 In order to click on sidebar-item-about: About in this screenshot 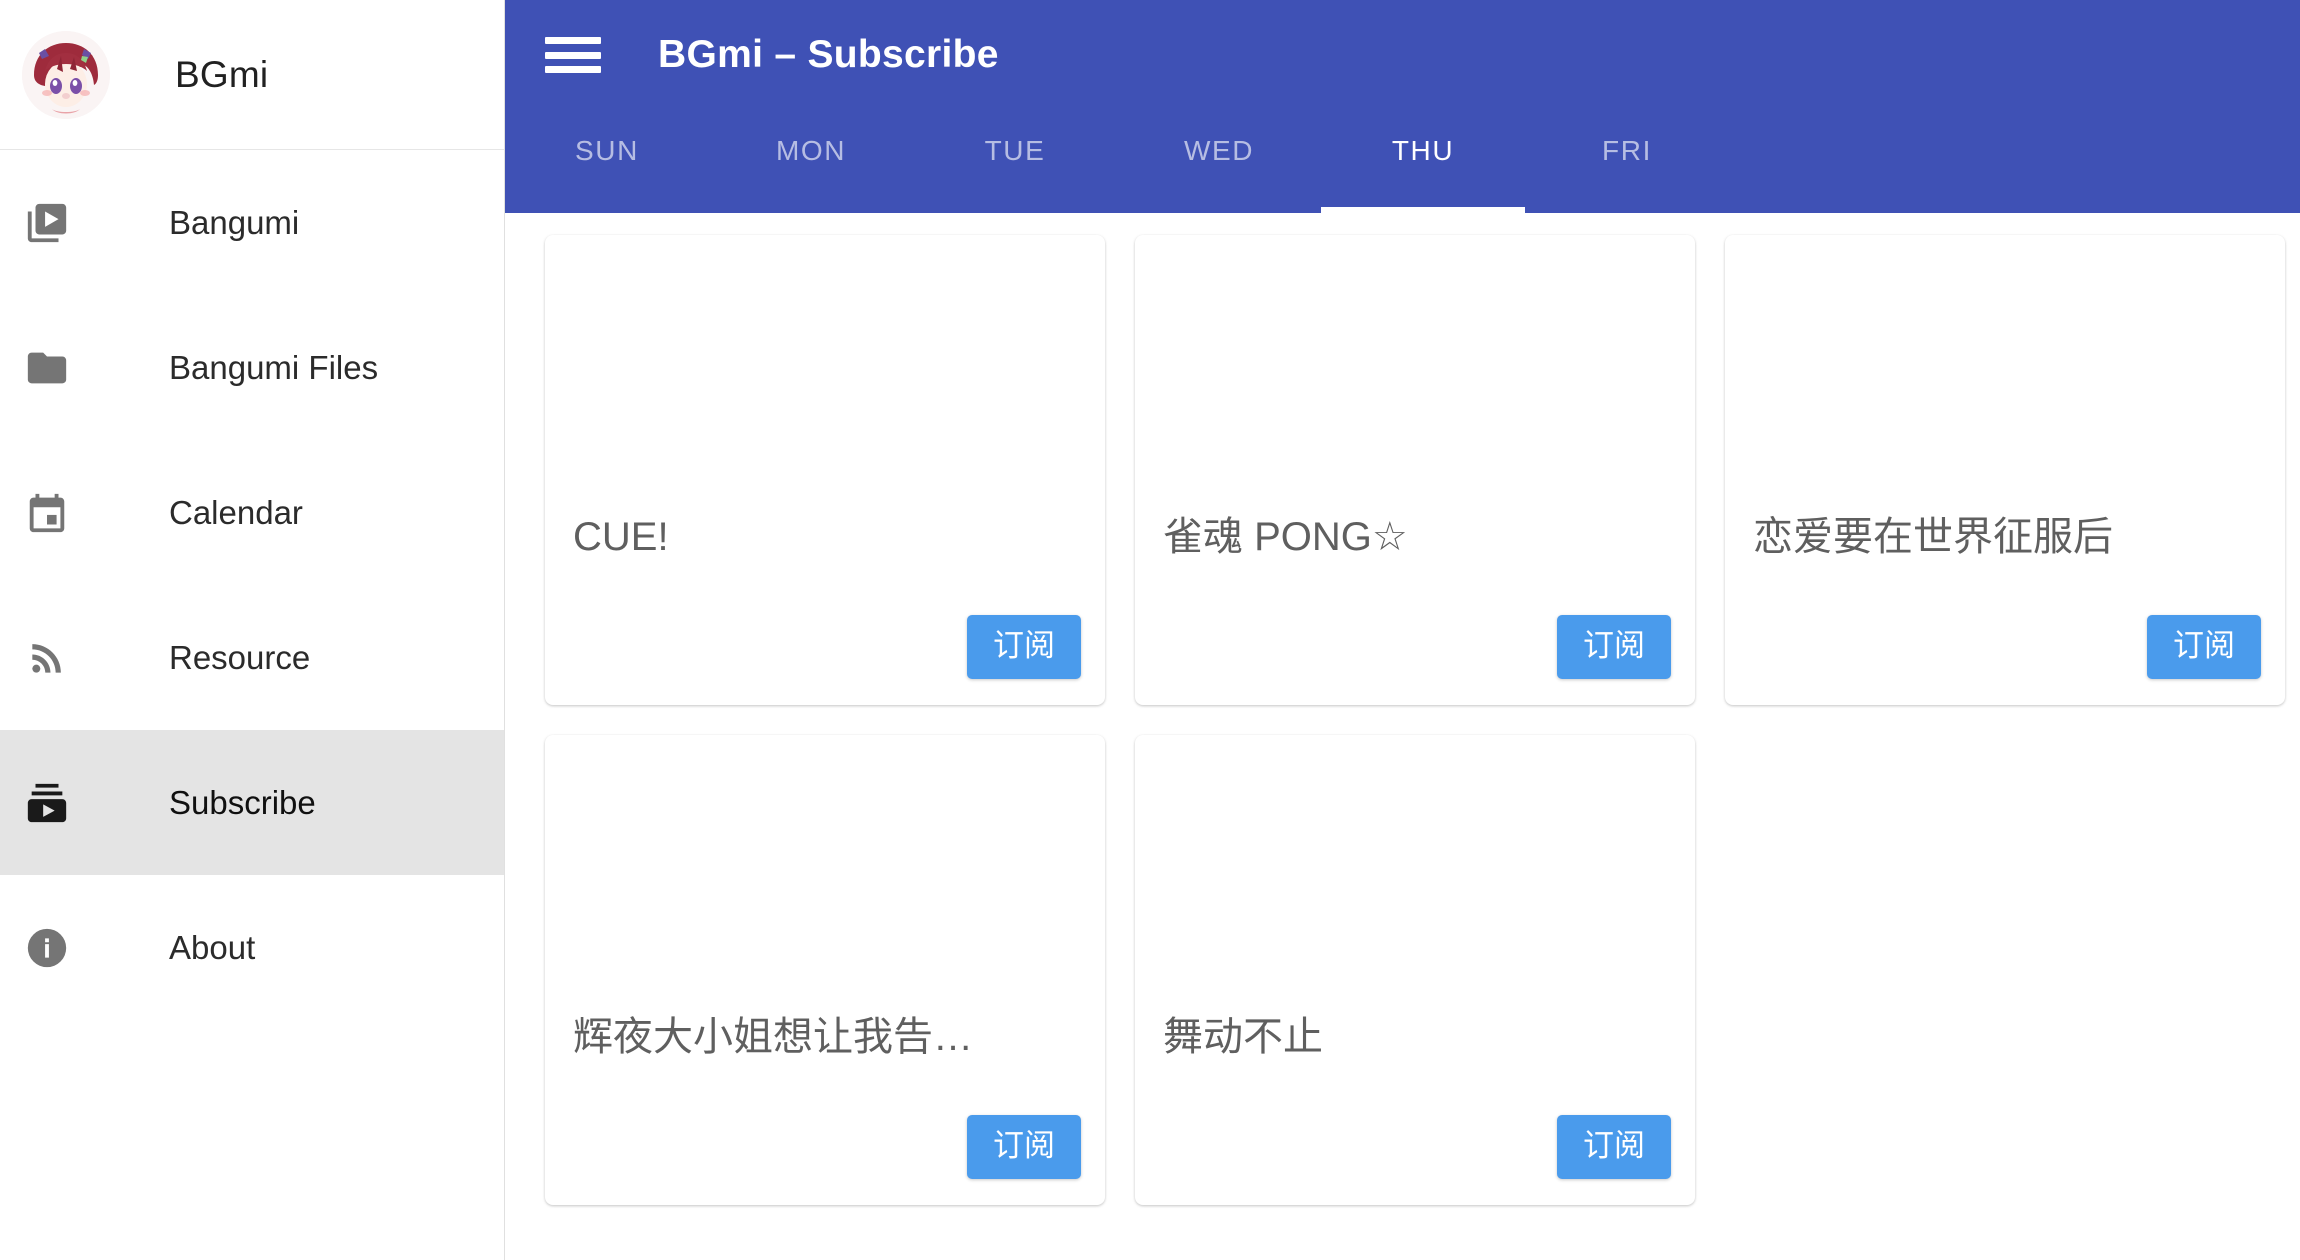, I will do `click(252, 947)`.